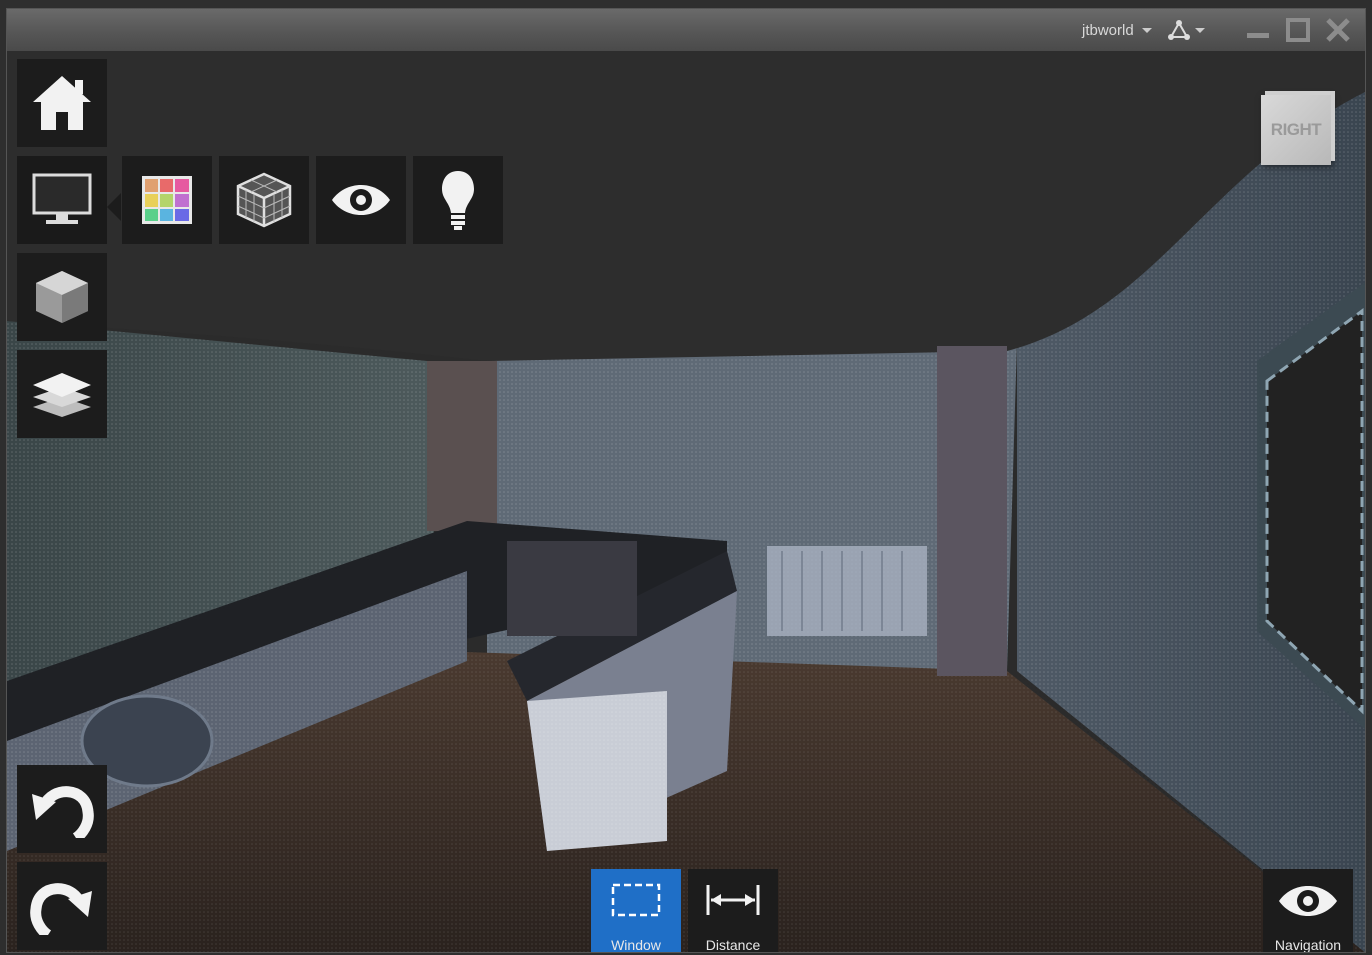  I want to click on model-cube-icon, so click(62, 297).